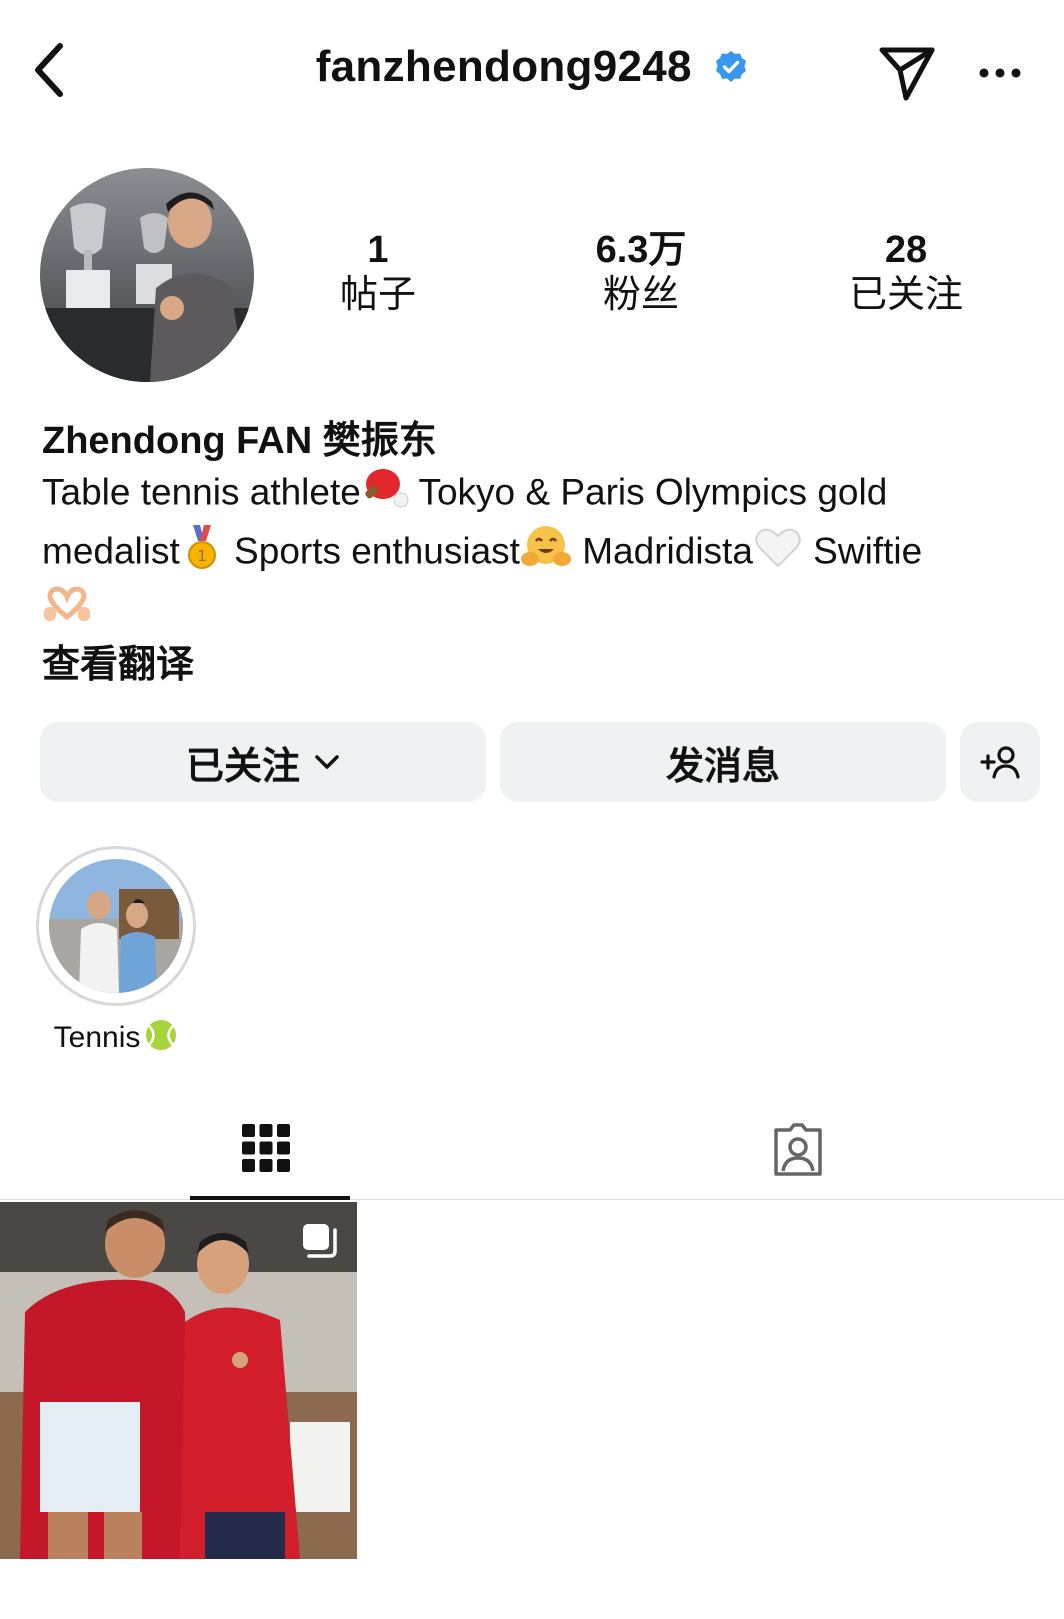 Image resolution: width=1064 pixels, height=1619 pixels. What do you see at coordinates (327, 762) in the screenshot?
I see `chevron-down-icon` at bounding box center [327, 762].